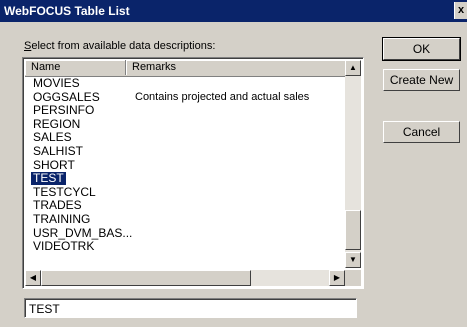 The image size is (467, 327). What do you see at coordinates (186, 219) in the screenshot?
I see `list-row: TRAINING` at bounding box center [186, 219].